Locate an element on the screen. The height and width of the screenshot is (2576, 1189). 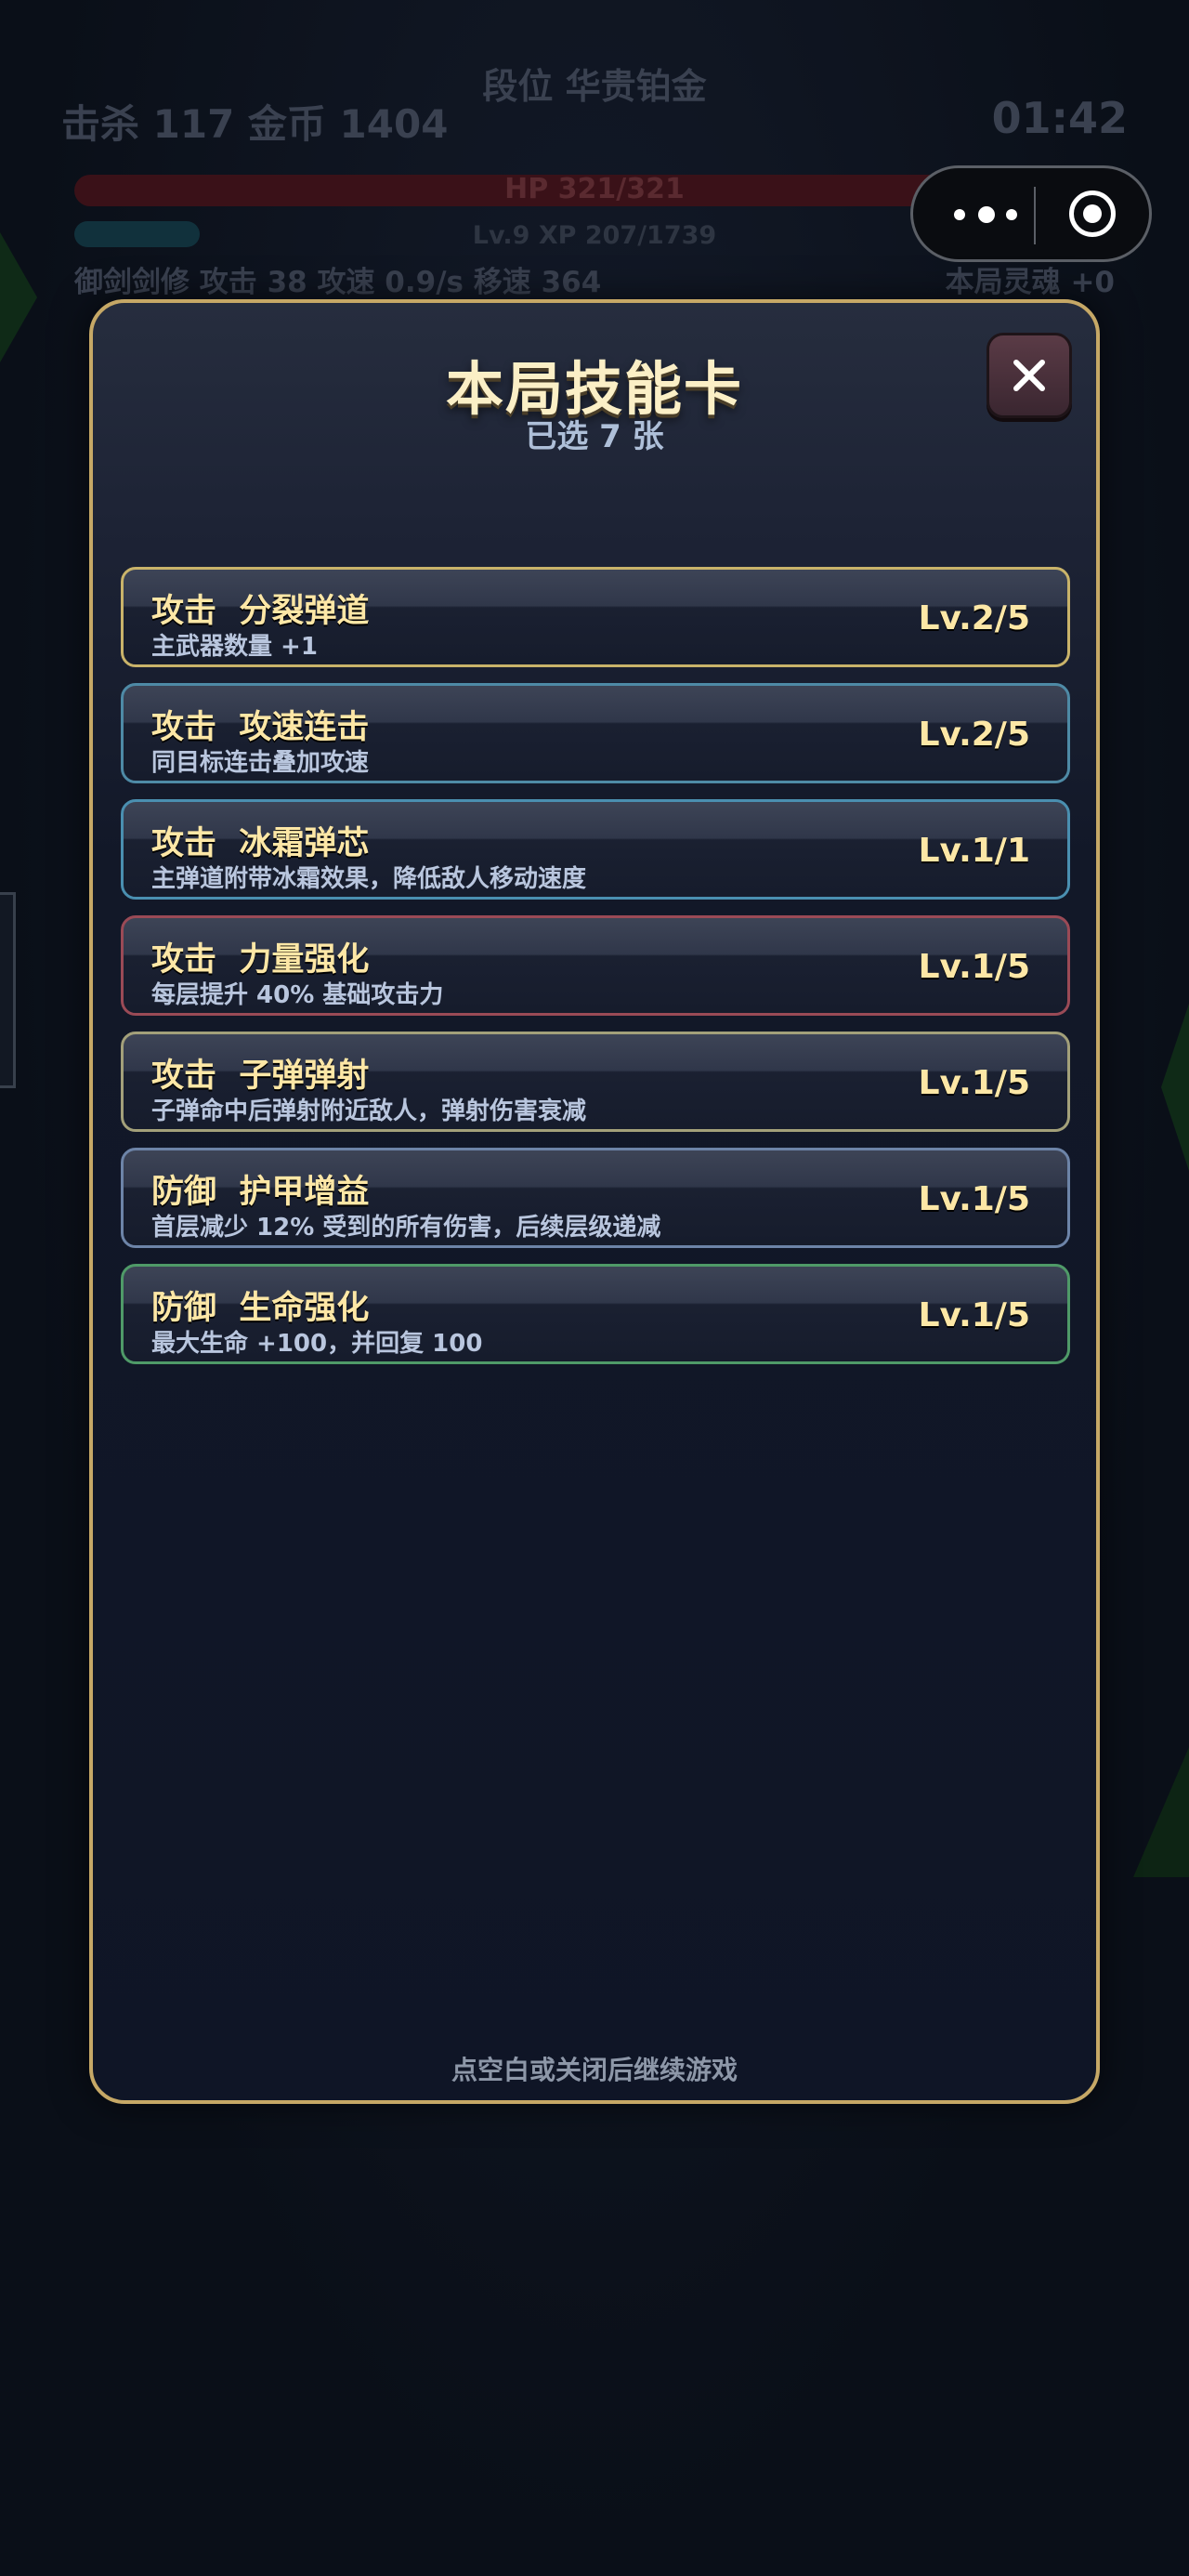
more-menu-icon is located at coordinates (988, 214).